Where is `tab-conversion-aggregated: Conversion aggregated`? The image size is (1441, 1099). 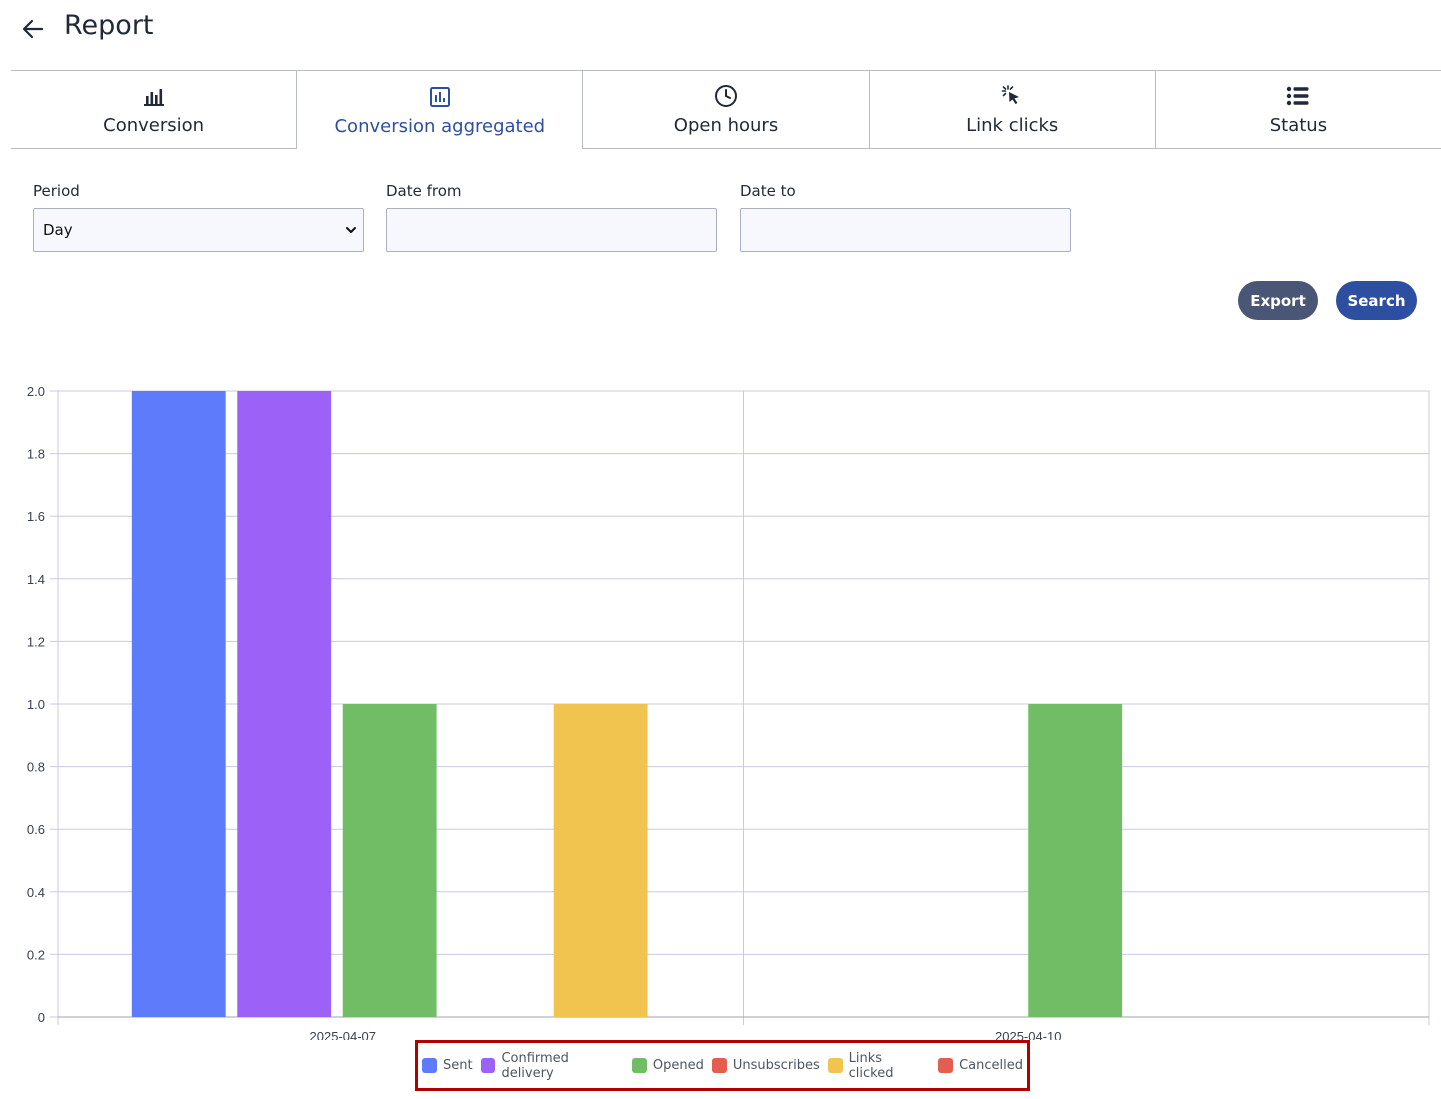 tab-conversion-aggregated: Conversion aggregated is located at coordinates (440, 110).